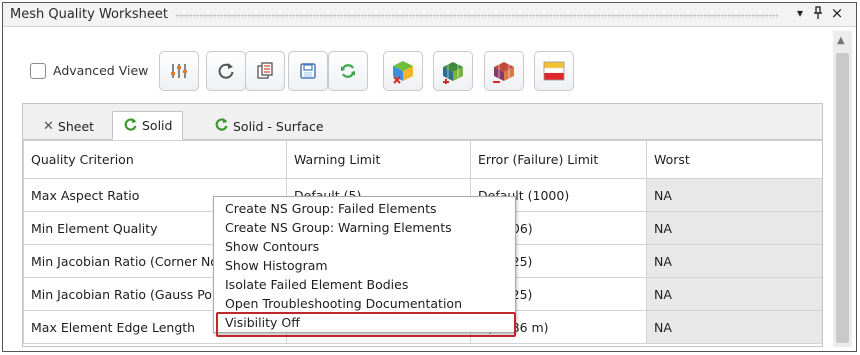  Describe the element at coordinates (364, 284) in the screenshot. I see `menu-item-isolate-failed-bodies: Isolate Failed Element Bodies` at that location.